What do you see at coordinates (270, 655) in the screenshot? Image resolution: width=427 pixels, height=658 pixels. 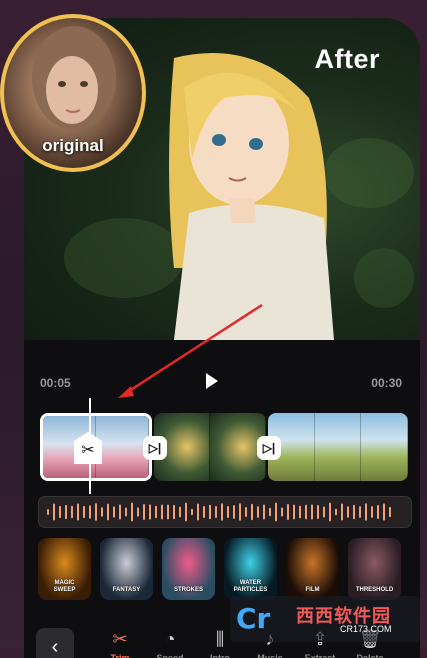 I see `tool-label: Music` at bounding box center [270, 655].